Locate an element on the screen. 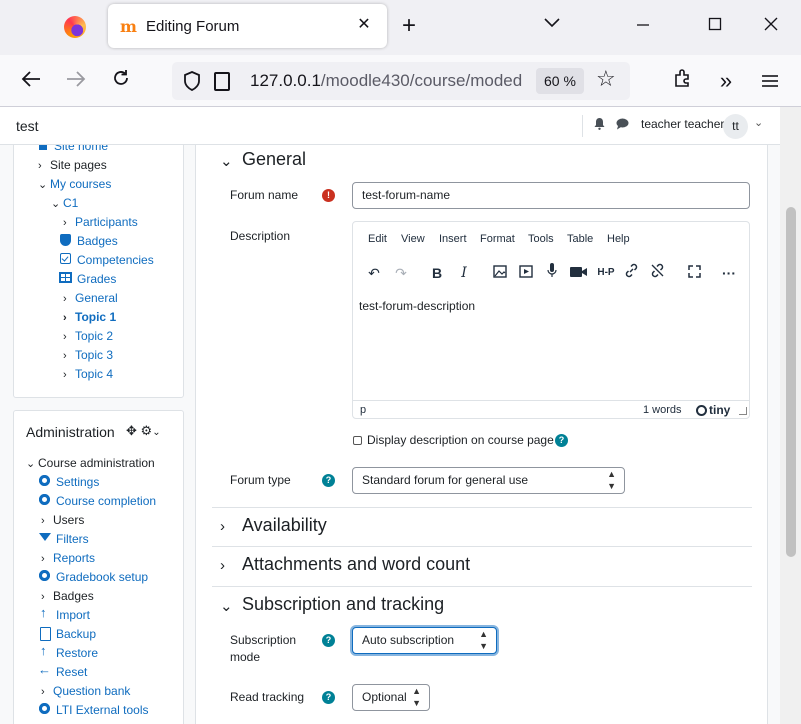 This screenshot has width=801, height=724. bold-icon: B is located at coordinates (437, 273).